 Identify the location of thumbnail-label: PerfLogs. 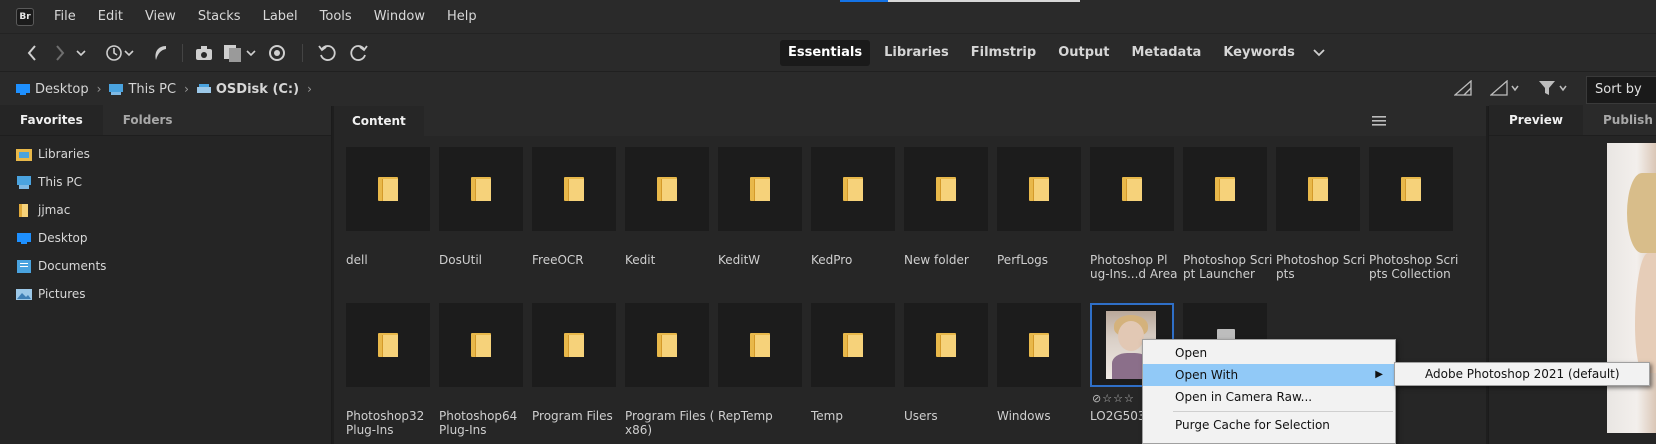
(1043, 260).